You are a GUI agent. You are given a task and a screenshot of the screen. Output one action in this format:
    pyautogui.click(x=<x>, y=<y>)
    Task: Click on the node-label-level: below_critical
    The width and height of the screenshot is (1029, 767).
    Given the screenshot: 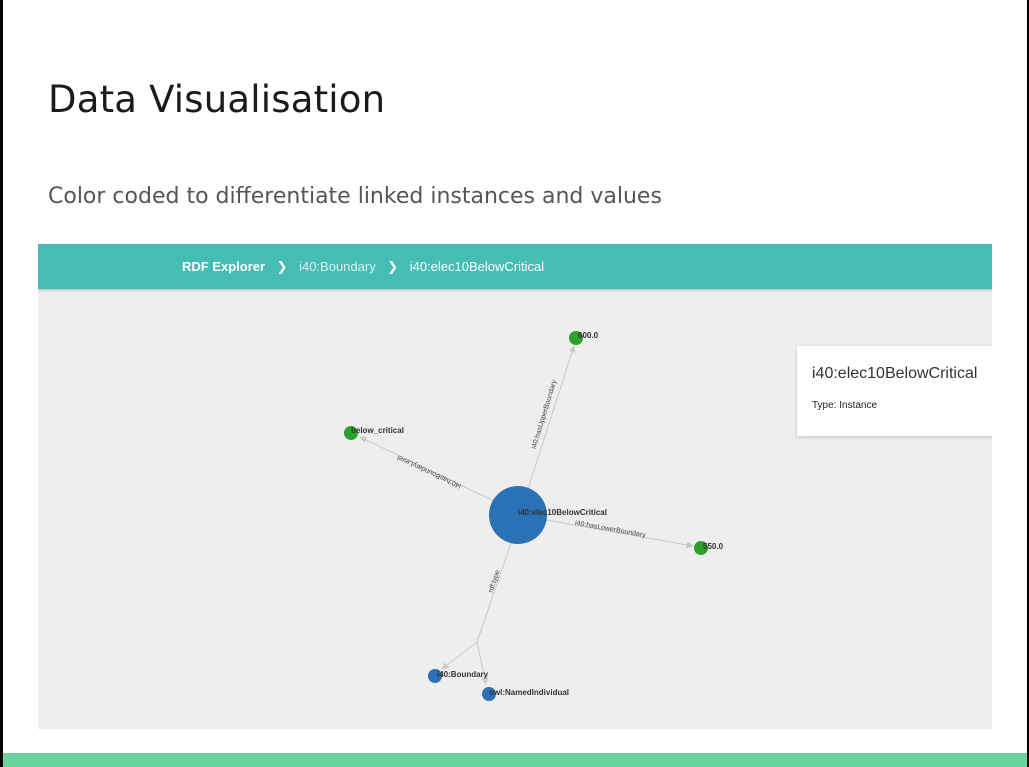 What is the action you would take?
    pyautogui.click(x=377, y=430)
    